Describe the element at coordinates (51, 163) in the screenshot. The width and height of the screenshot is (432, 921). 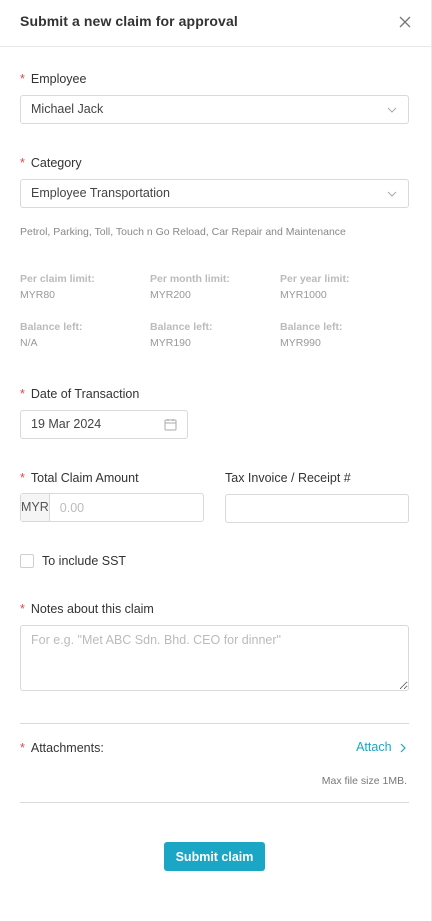
I see `category-label: * Category` at that location.